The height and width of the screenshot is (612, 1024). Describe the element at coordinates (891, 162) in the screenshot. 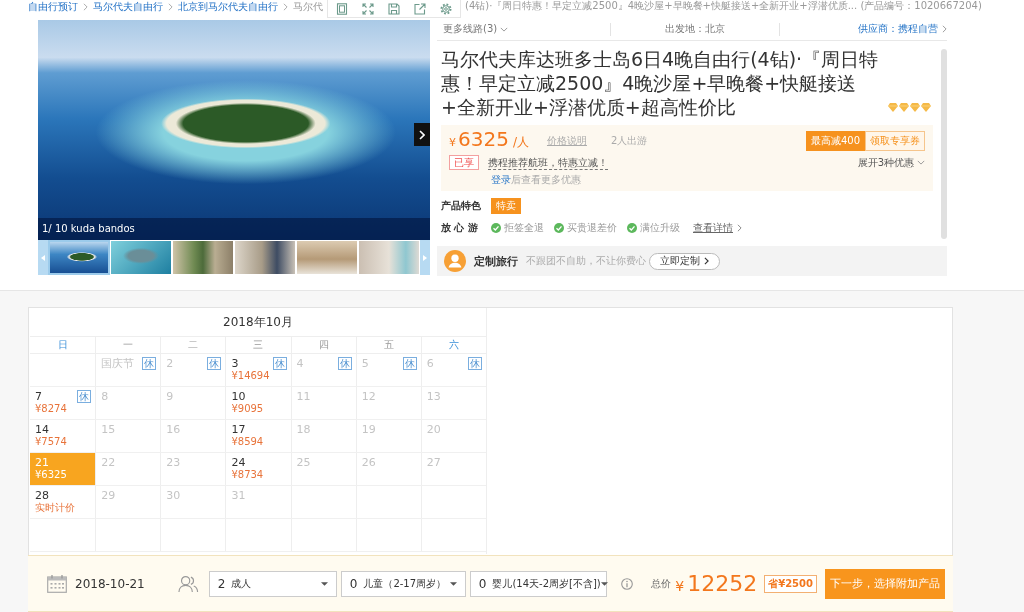

I see `expand-offers-button: 展开3种优惠` at that location.